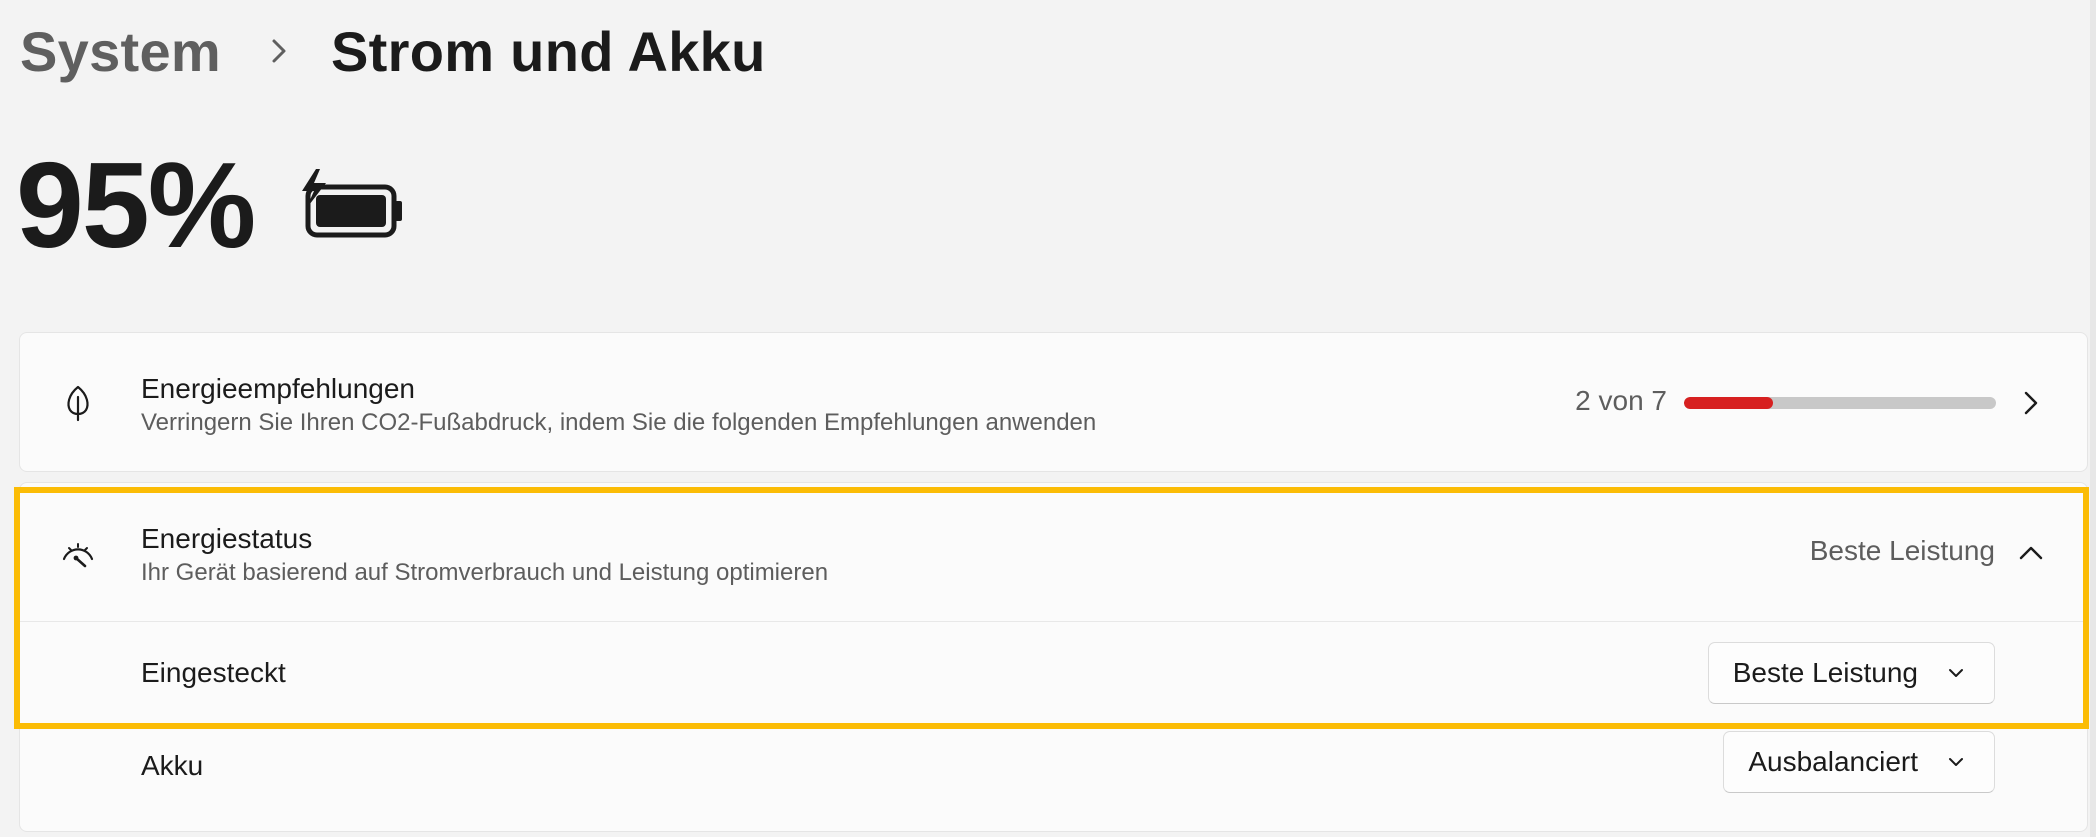  What do you see at coordinates (227, 538) in the screenshot?
I see `power-mode-title: Energiestatus` at bounding box center [227, 538].